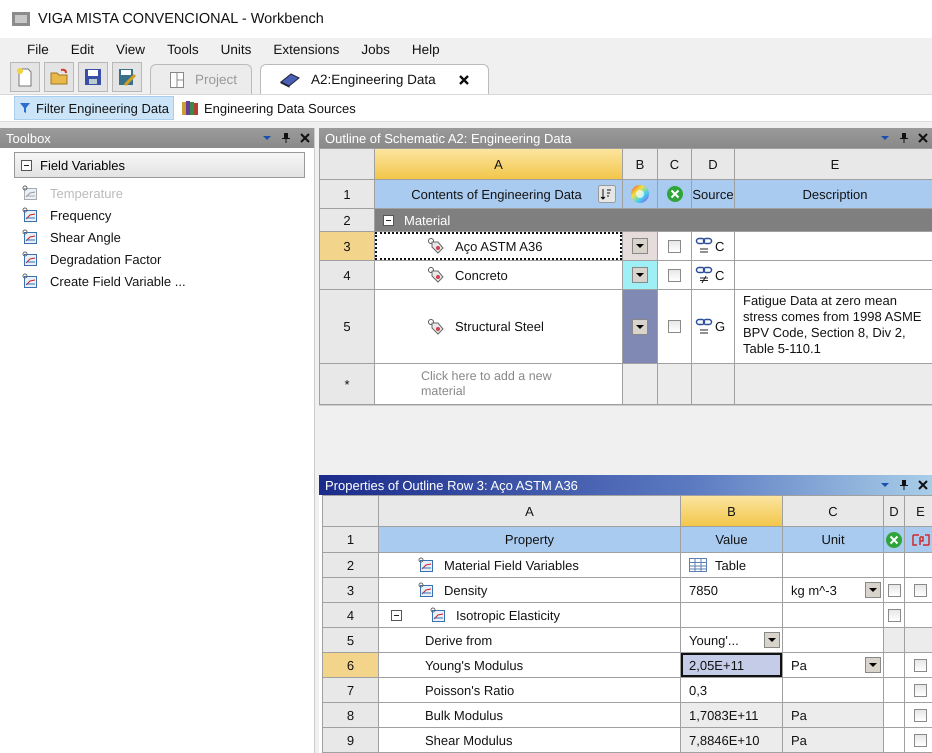 This screenshot has height=753, width=932. Describe the element at coordinates (529, 615) in the screenshot. I see `tree-item: Isotropic Elasticity` at that location.